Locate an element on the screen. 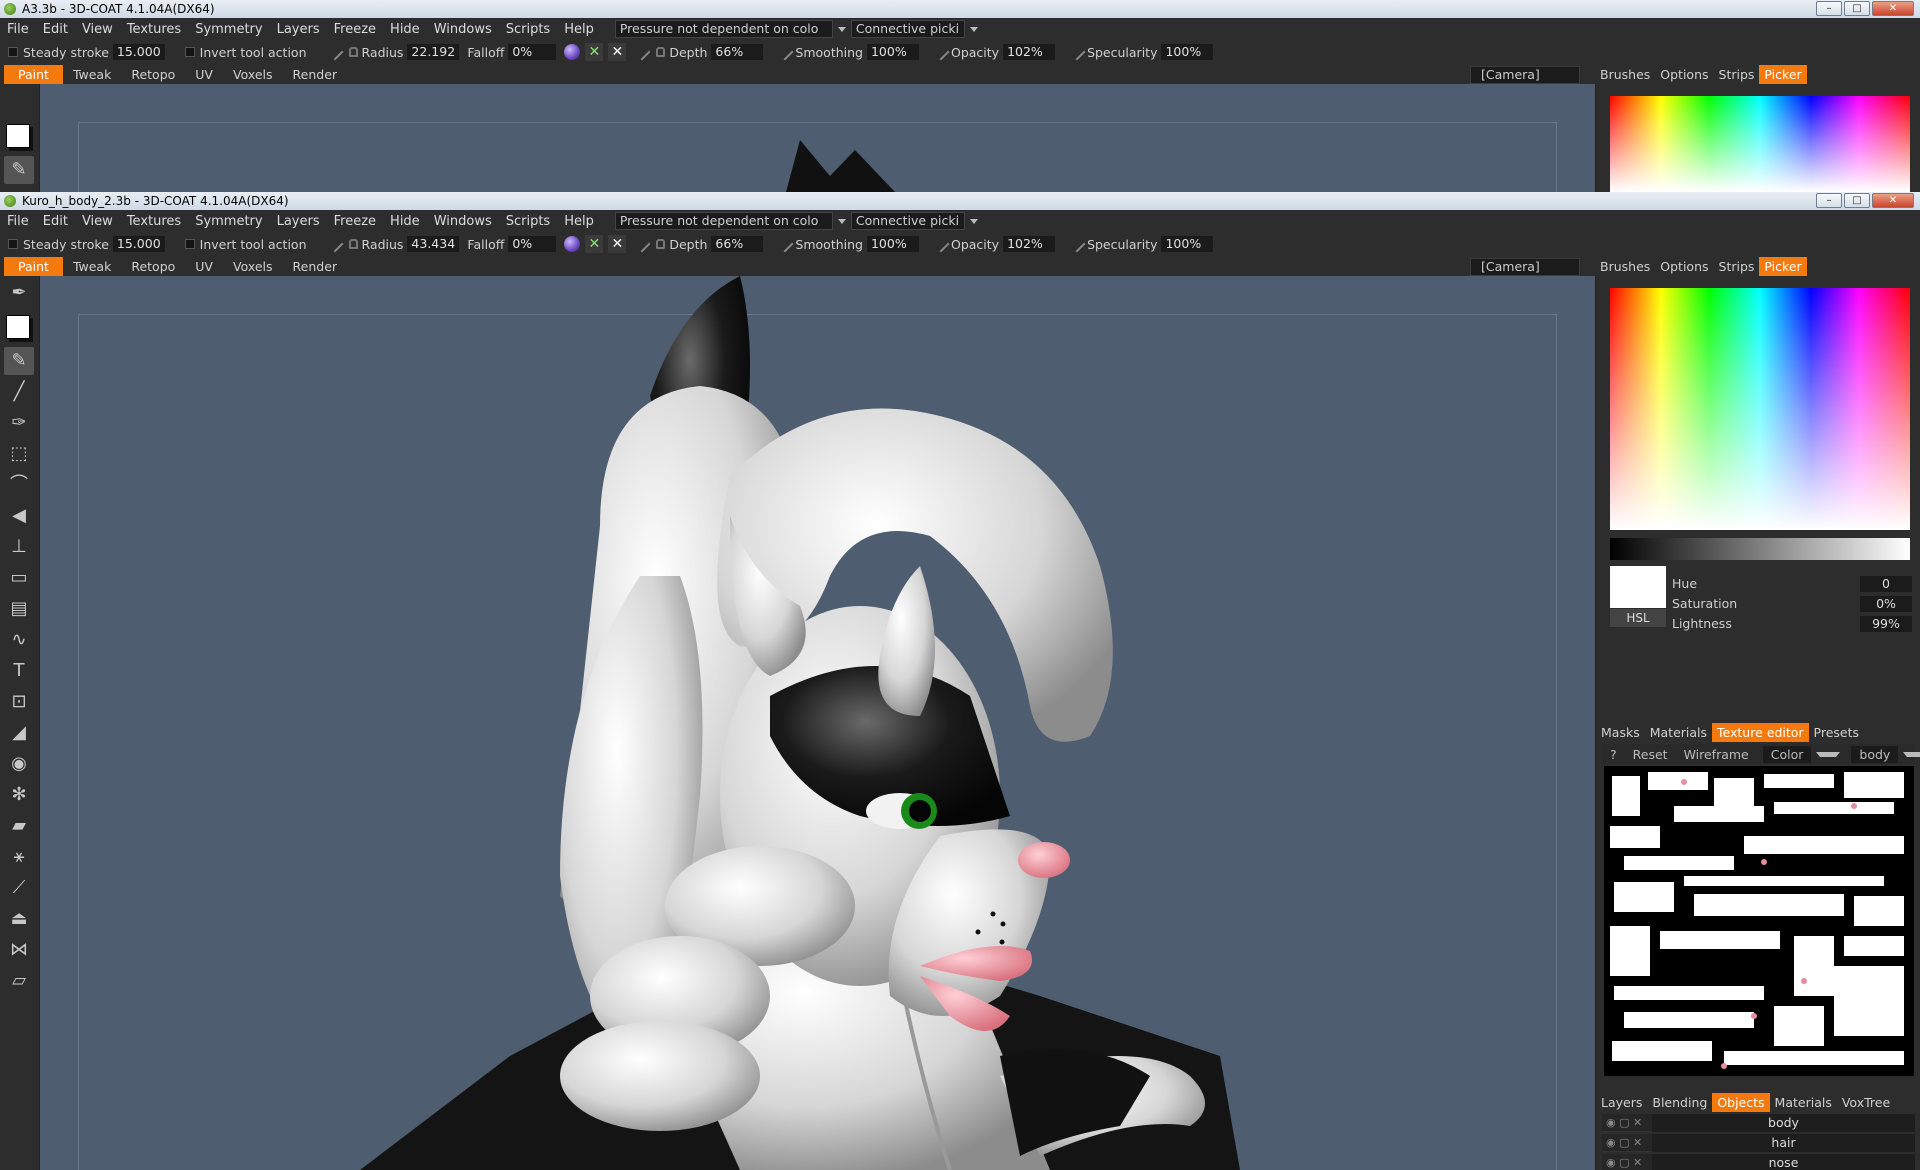  steady-stroke-value: 15.000 is located at coordinates (138, 52).